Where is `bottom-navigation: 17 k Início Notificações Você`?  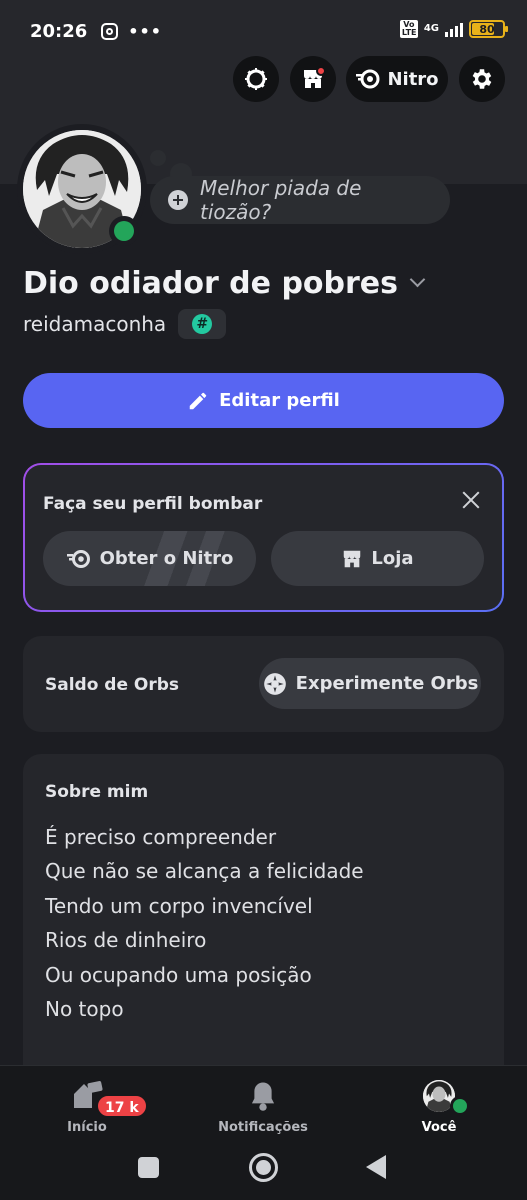 bottom-navigation: 17 k Início Notificações Você is located at coordinates (263, 1132).